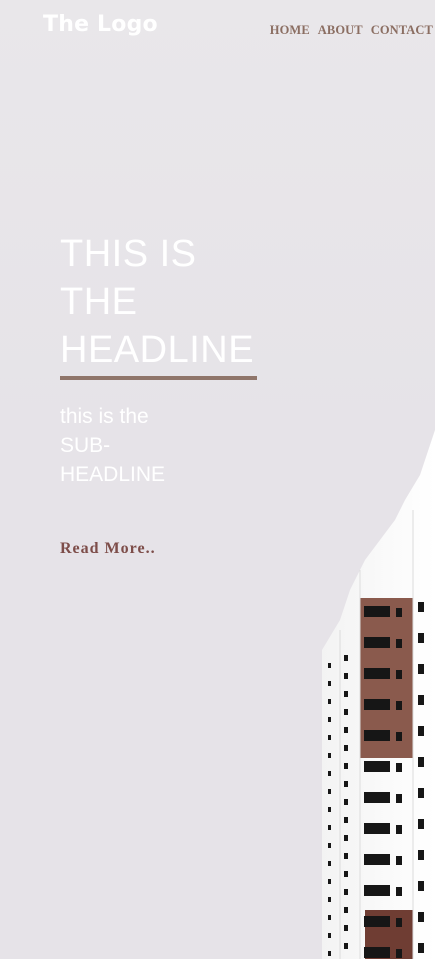 The width and height of the screenshot is (435, 959). What do you see at coordinates (99, 302) in the screenshot?
I see `headline-line-2: THE` at bounding box center [99, 302].